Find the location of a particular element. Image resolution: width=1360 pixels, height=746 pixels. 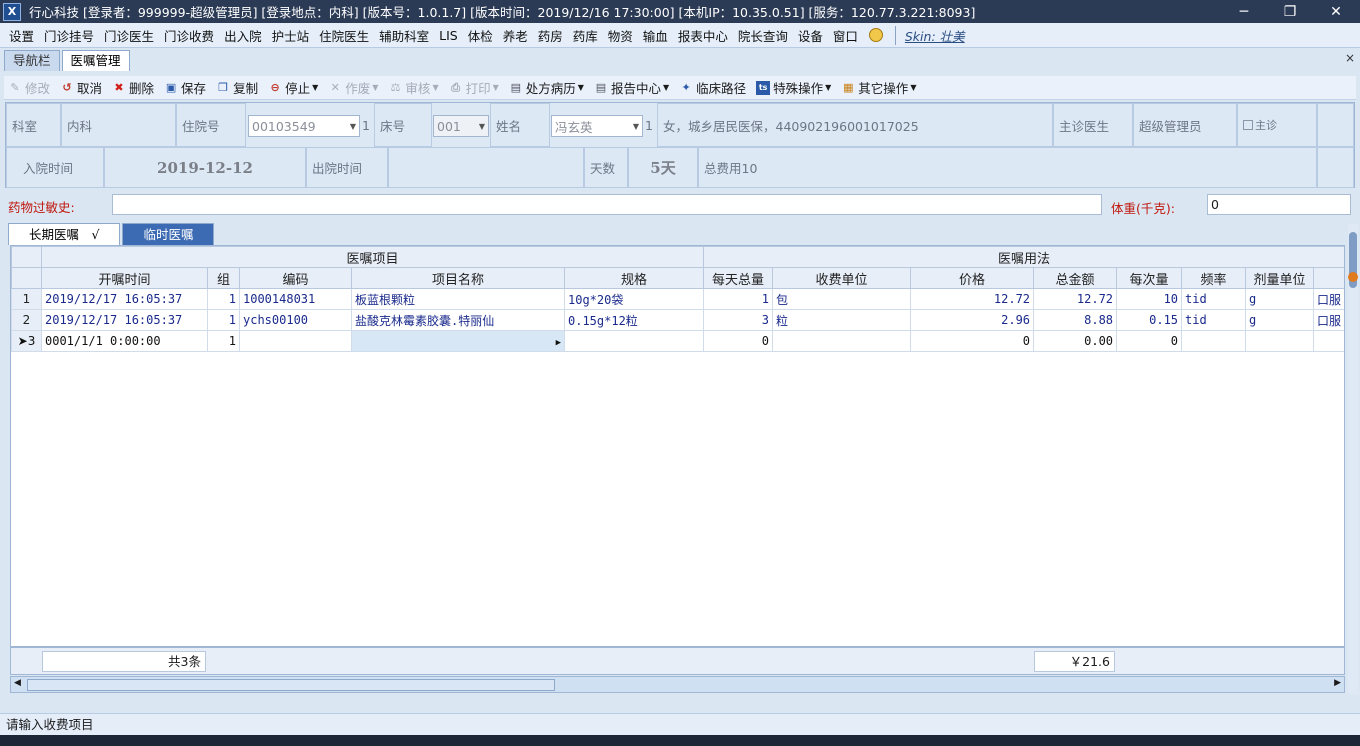

col-group: 组 is located at coordinates (223, 278).